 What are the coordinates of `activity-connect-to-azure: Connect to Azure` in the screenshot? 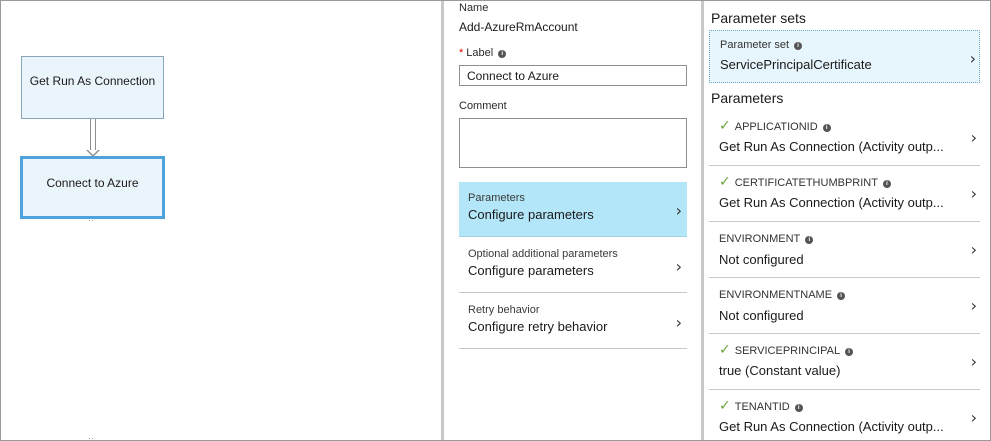 It's located at (92, 187).